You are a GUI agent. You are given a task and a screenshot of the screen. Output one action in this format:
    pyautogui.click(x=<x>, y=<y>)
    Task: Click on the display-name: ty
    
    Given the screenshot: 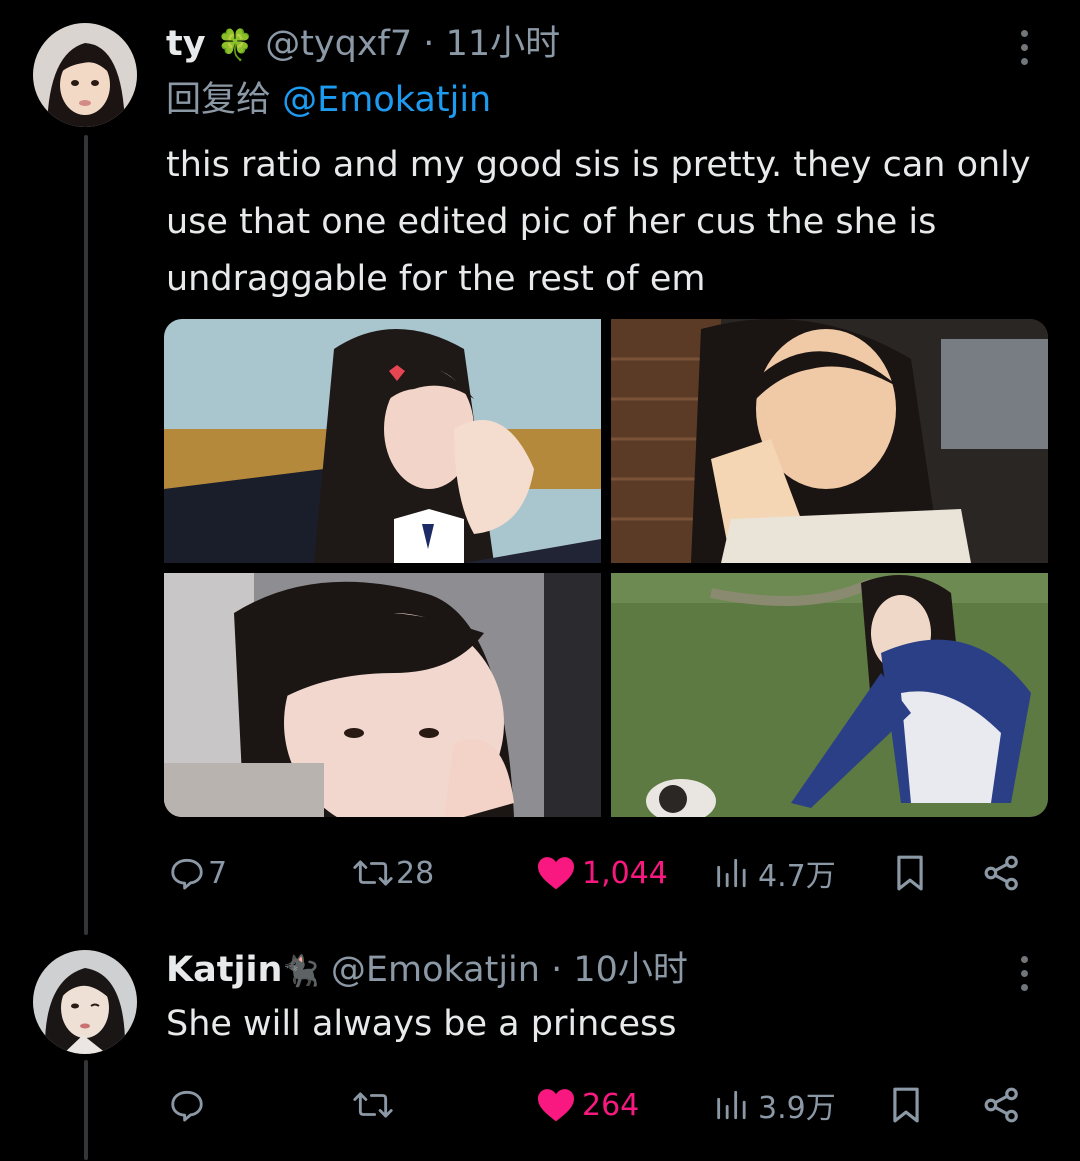 What is the action you would take?
    pyautogui.click(x=186, y=44)
    